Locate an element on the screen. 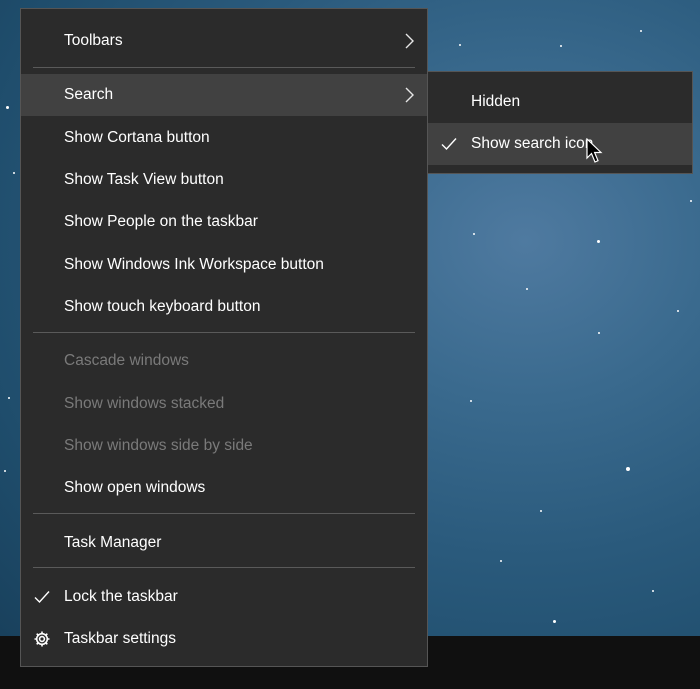 This screenshot has height=689, width=700. menu-item-cascade-windows: Cascade windows is located at coordinates (224, 361).